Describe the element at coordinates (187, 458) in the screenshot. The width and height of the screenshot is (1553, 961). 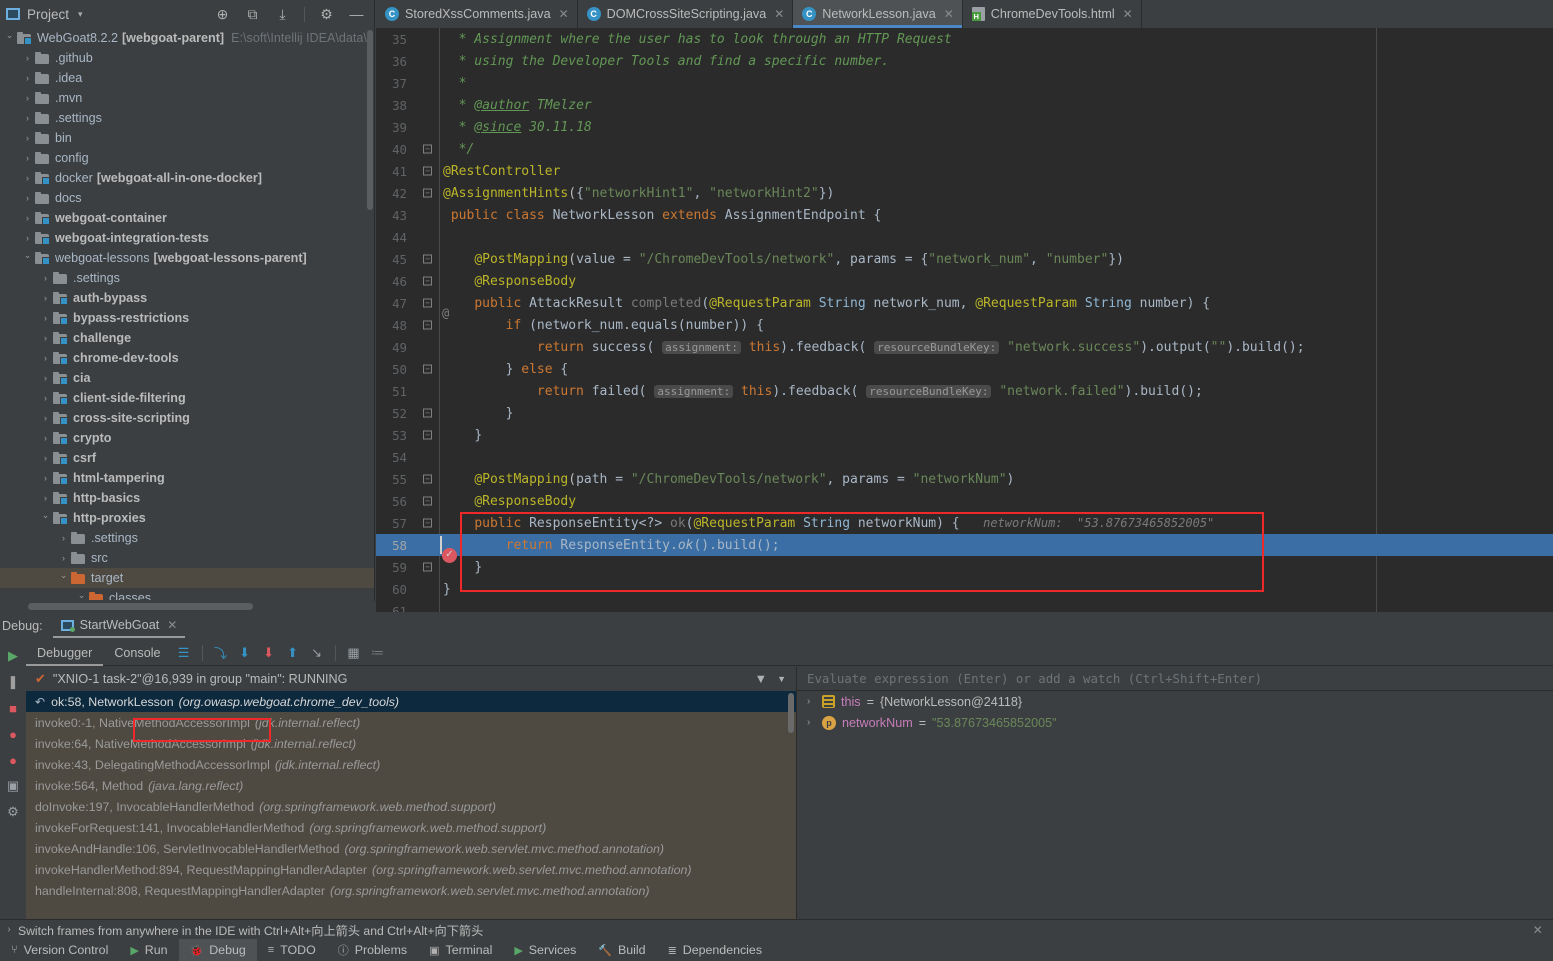
I see `tree-item: csrf` at that location.